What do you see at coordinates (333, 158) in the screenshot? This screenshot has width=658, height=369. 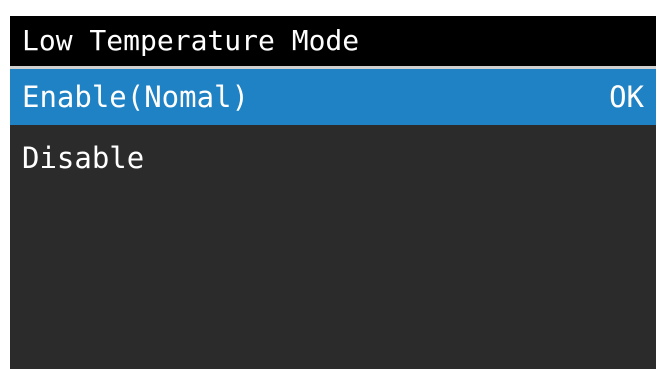 I see `menu-item-disable: Disable` at bounding box center [333, 158].